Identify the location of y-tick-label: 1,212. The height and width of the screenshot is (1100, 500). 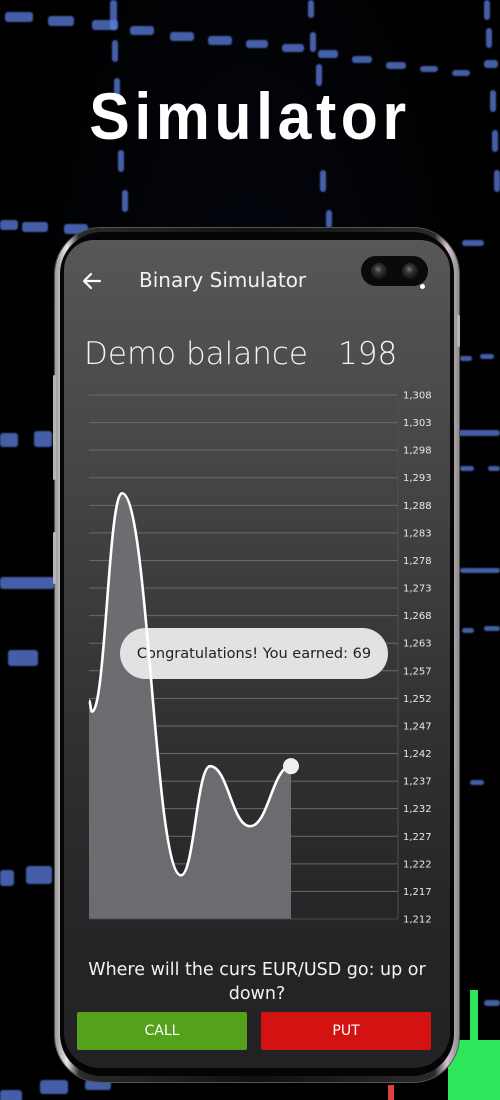
(417, 920).